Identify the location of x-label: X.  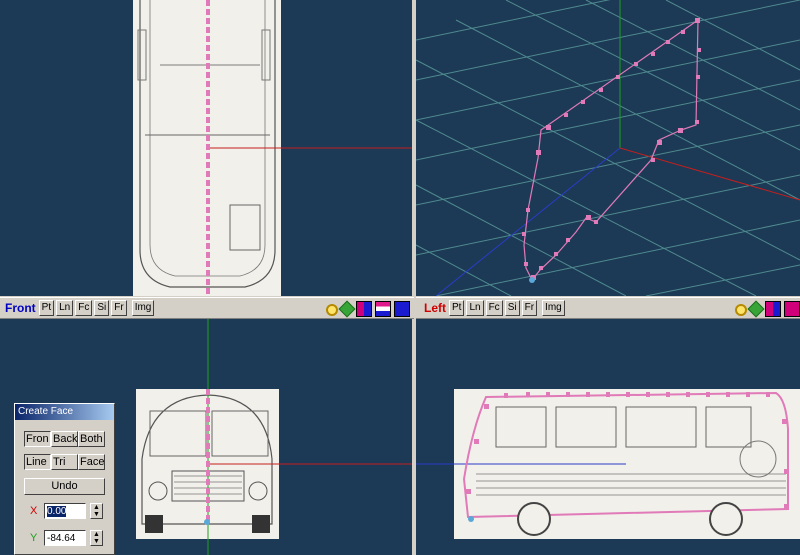
(34, 511).